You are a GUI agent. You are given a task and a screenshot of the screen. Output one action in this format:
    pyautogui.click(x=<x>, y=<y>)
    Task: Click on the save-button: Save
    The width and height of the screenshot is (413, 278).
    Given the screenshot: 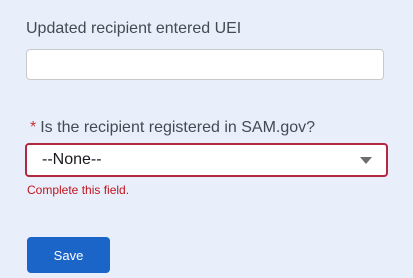 What is the action you would take?
    pyautogui.click(x=68, y=255)
    